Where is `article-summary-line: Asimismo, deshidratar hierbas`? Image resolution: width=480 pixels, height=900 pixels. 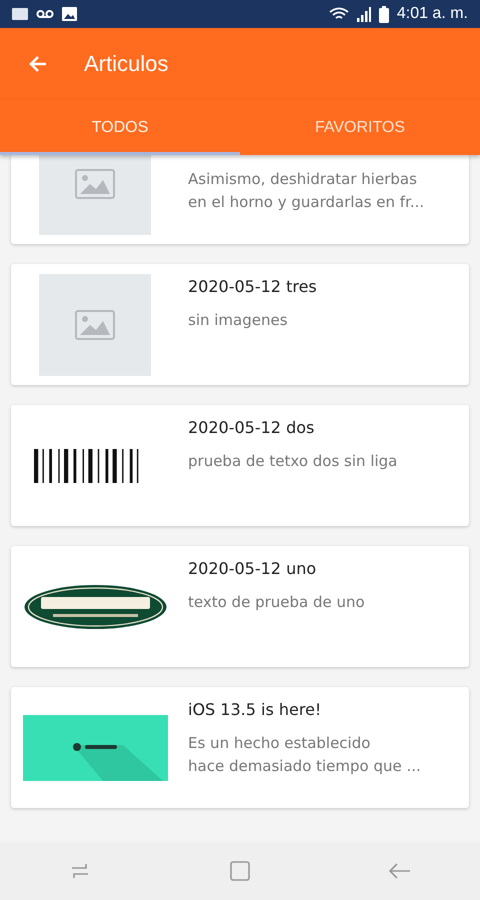
article-summary-line: Asimismo, deshidratar hierbas is located at coordinates (303, 179).